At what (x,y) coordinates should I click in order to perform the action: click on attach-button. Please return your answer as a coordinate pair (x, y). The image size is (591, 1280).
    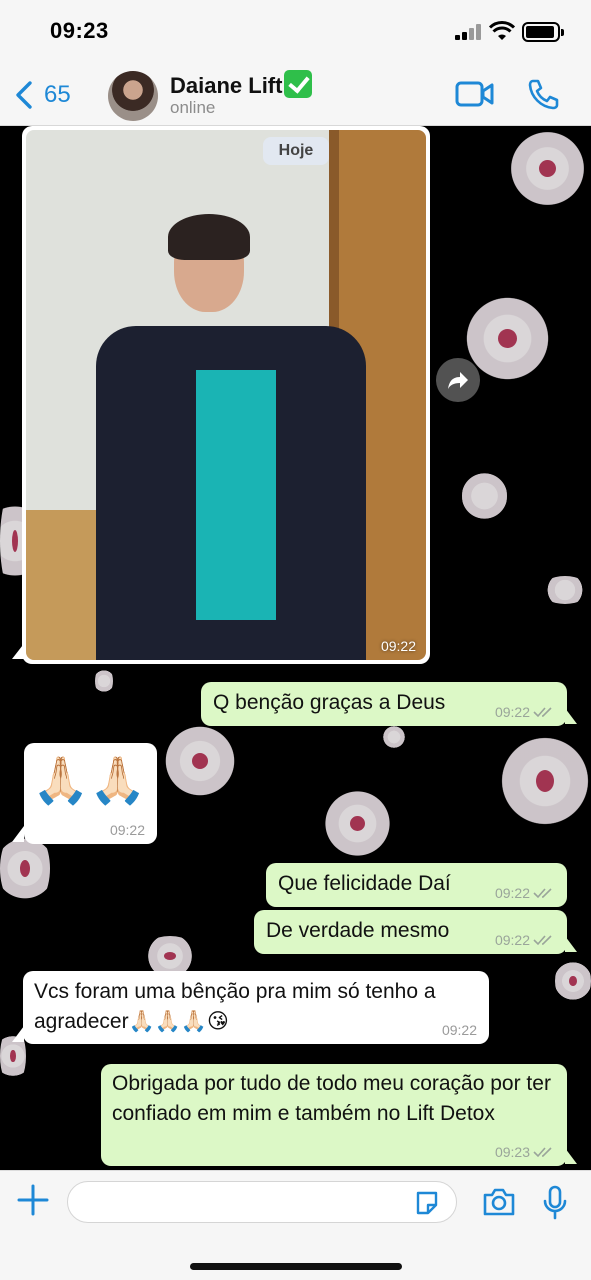
    Looking at the image, I should click on (33, 1200).